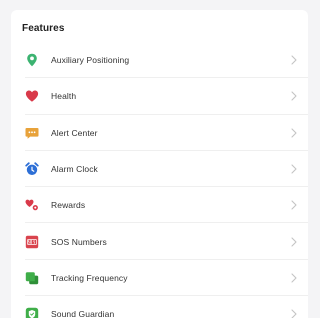  What do you see at coordinates (159, 60) in the screenshot?
I see `feature-item-auxiliary-positioning: Auxiliary Positioning` at bounding box center [159, 60].